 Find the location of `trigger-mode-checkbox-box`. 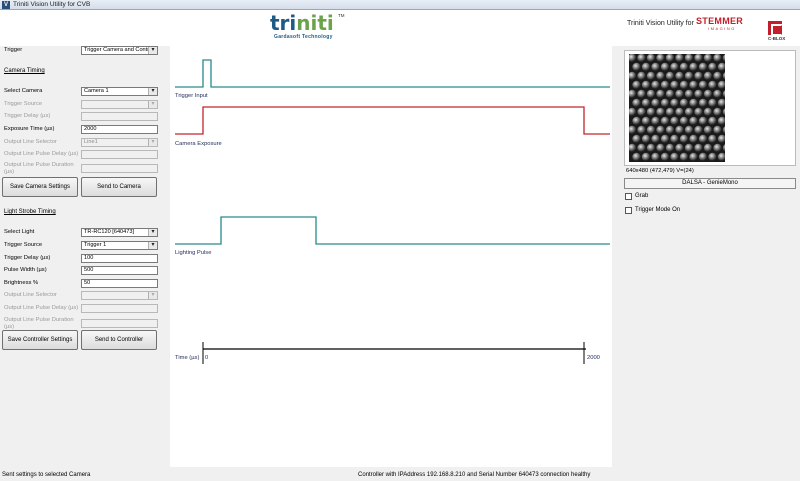

trigger-mode-checkbox-box is located at coordinates (628, 210).